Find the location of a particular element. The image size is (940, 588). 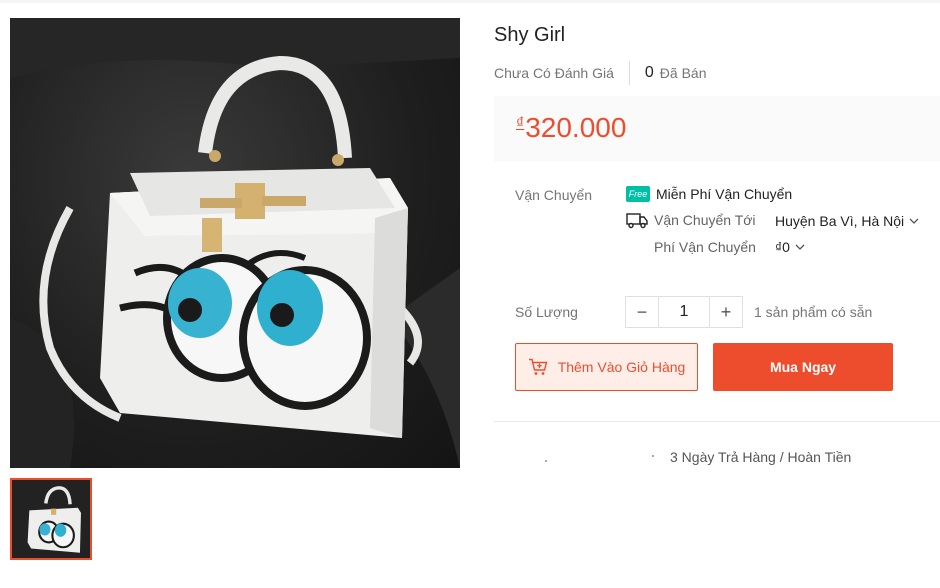

add-to-cart-label: Thêm Vào Giỏ Hàng is located at coordinates (621, 367).